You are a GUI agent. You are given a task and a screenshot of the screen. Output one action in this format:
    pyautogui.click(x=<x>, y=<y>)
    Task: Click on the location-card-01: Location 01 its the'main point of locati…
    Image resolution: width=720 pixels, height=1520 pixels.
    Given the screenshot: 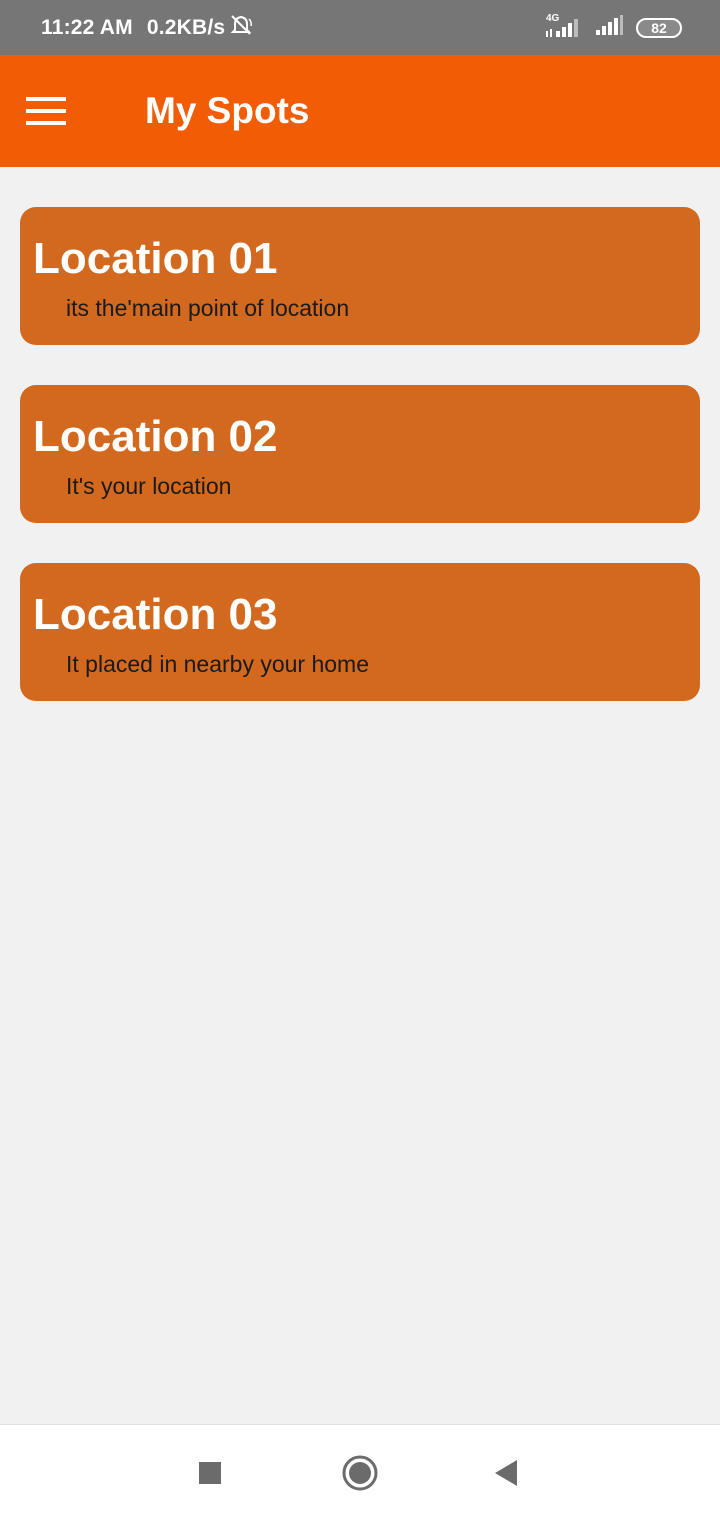 What is the action you would take?
    pyautogui.click(x=360, y=276)
    